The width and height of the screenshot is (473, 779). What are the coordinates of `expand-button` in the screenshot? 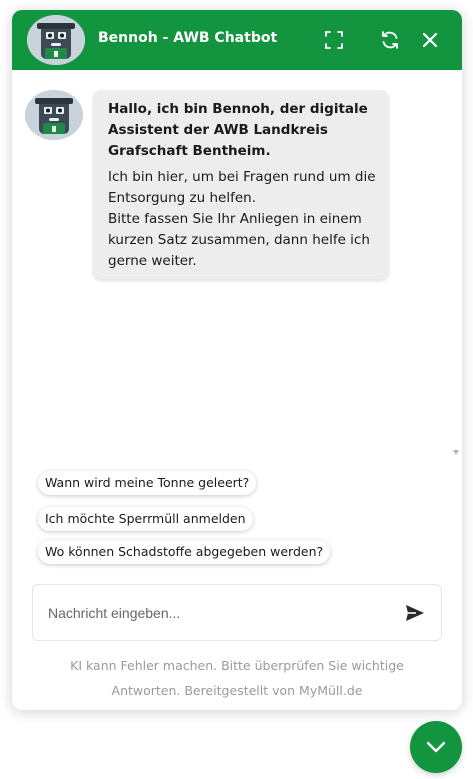 It's located at (334, 40).